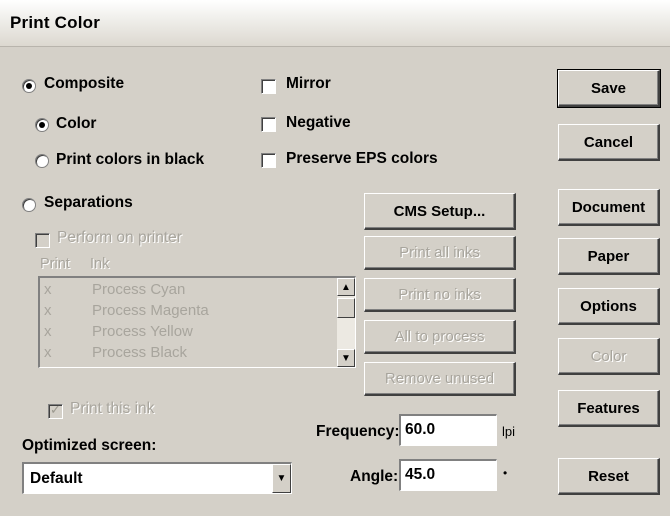 This screenshot has height=516, width=670. Describe the element at coordinates (268, 86) in the screenshot. I see `mirror-checkbox` at that location.